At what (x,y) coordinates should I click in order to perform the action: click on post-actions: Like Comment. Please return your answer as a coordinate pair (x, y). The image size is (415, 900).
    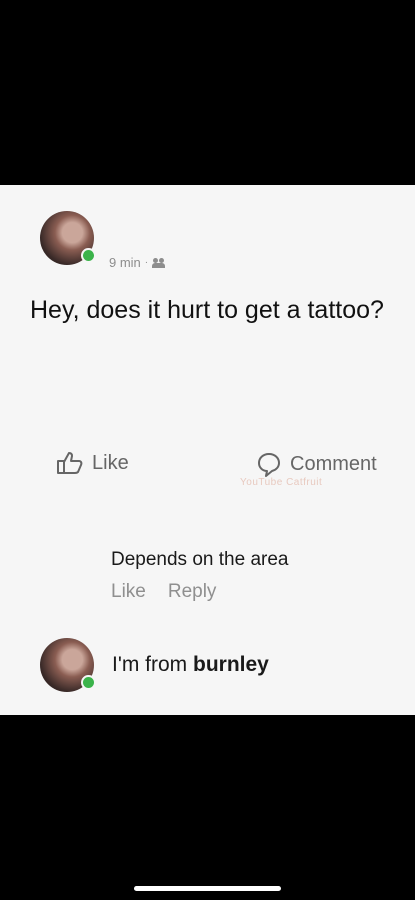
    Looking at the image, I should click on (207, 469).